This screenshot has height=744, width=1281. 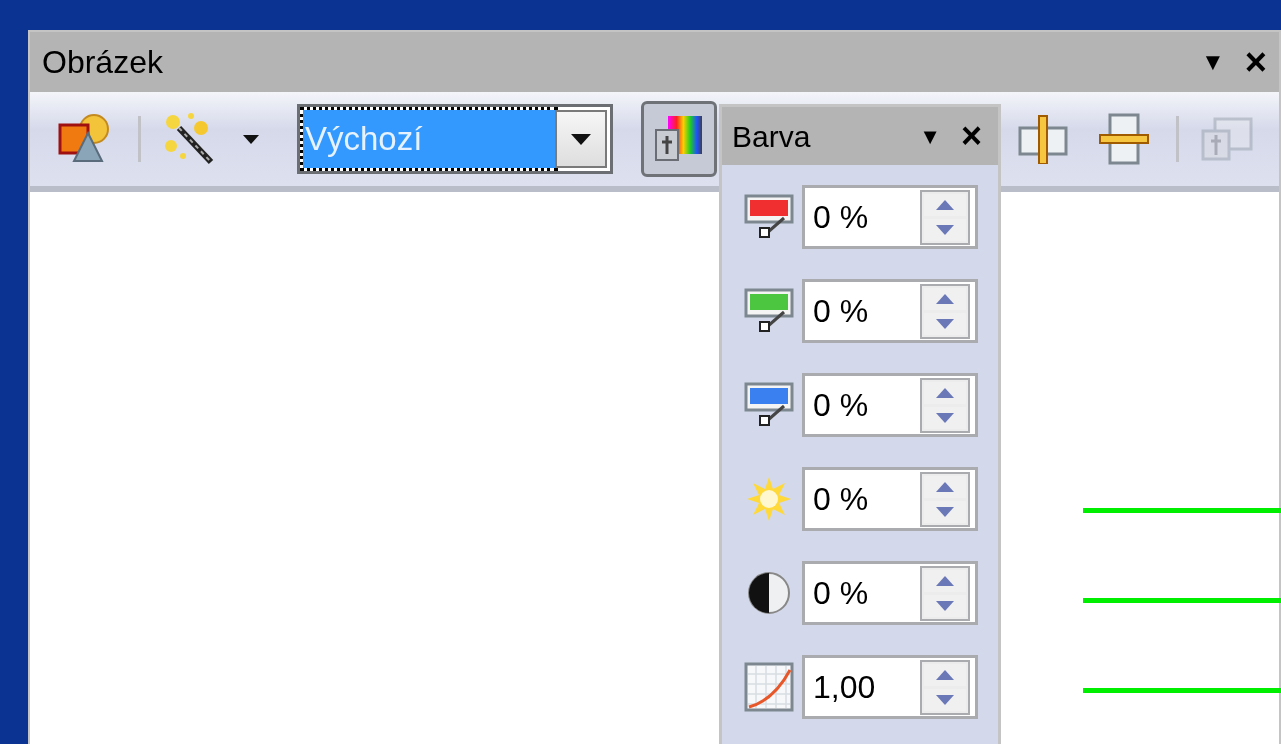 What do you see at coordinates (1043, 139) in the screenshot?
I see `flip-vertical-icon` at bounding box center [1043, 139].